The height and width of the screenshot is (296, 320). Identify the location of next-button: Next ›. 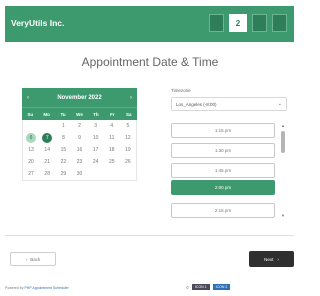
(271, 259).